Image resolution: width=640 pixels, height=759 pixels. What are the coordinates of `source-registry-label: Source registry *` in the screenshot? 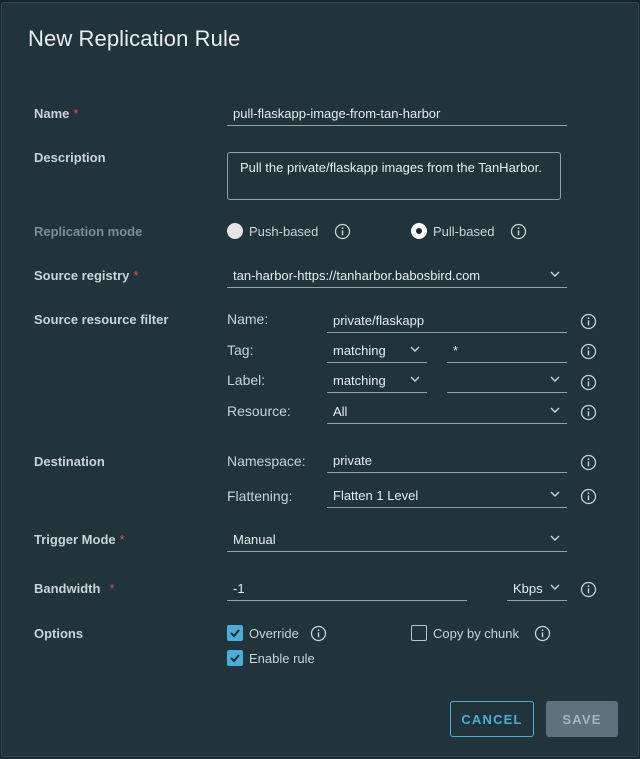 It's located at (86, 275).